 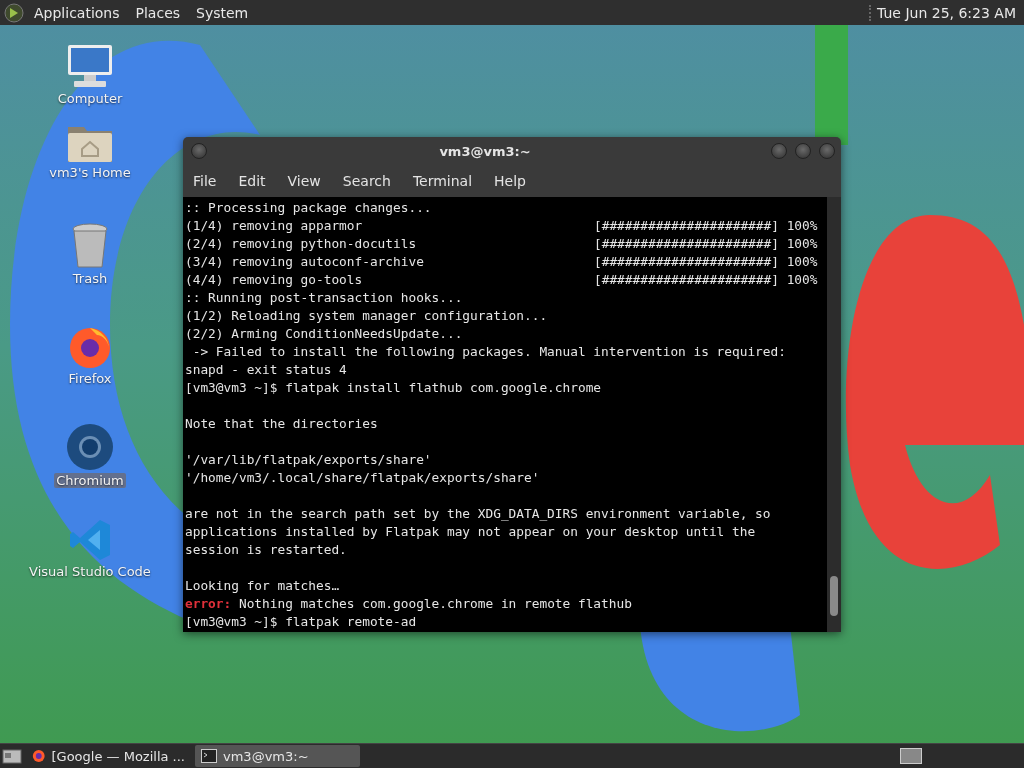 What do you see at coordinates (39, 756) in the screenshot?
I see `firefox-icon` at bounding box center [39, 756].